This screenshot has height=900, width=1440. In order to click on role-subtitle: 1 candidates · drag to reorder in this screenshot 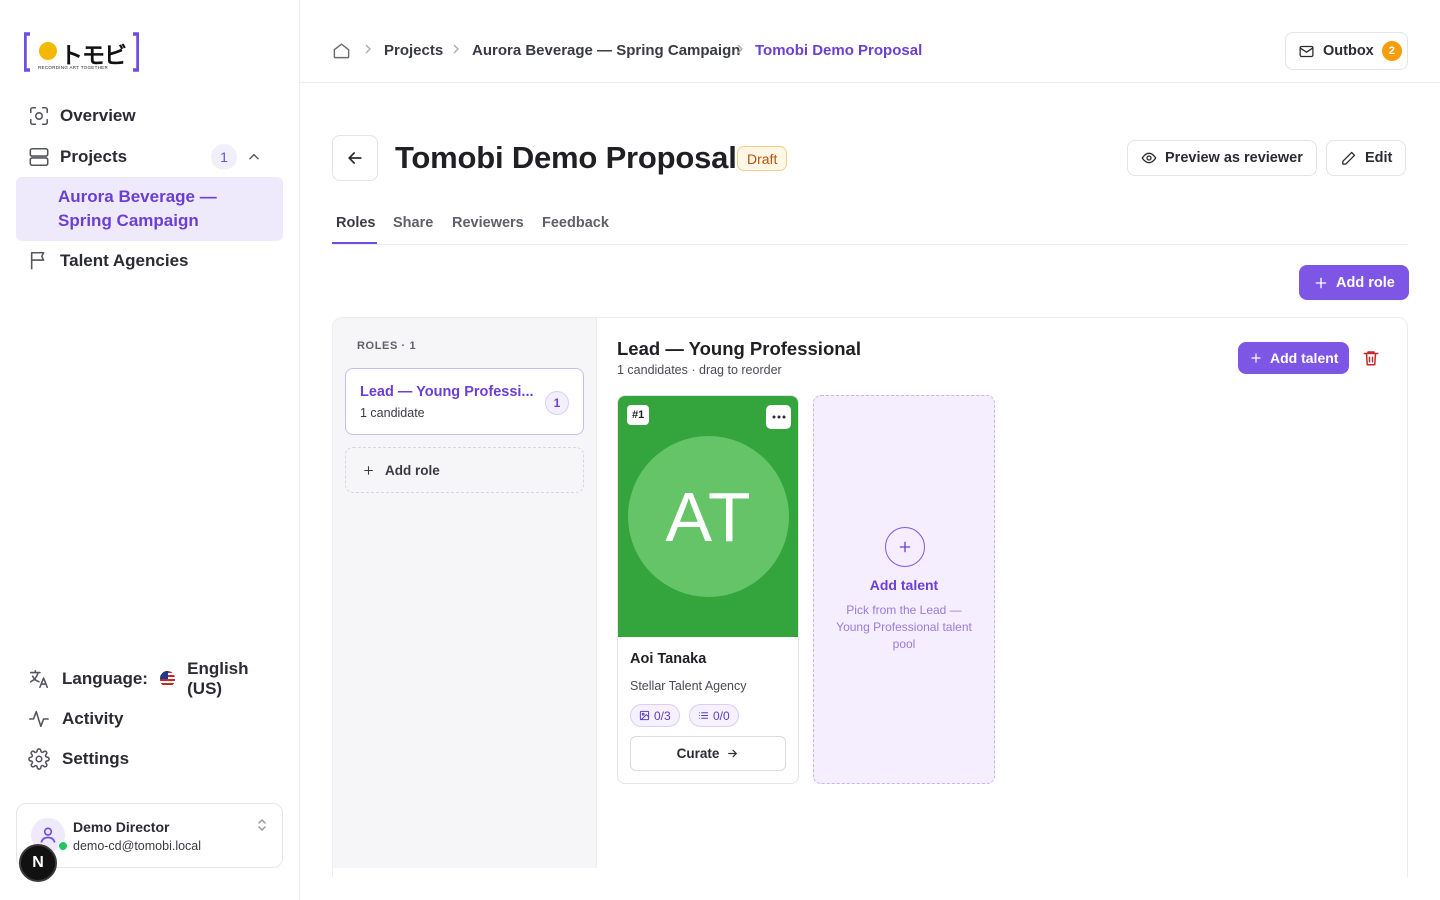, I will do `click(699, 370)`.